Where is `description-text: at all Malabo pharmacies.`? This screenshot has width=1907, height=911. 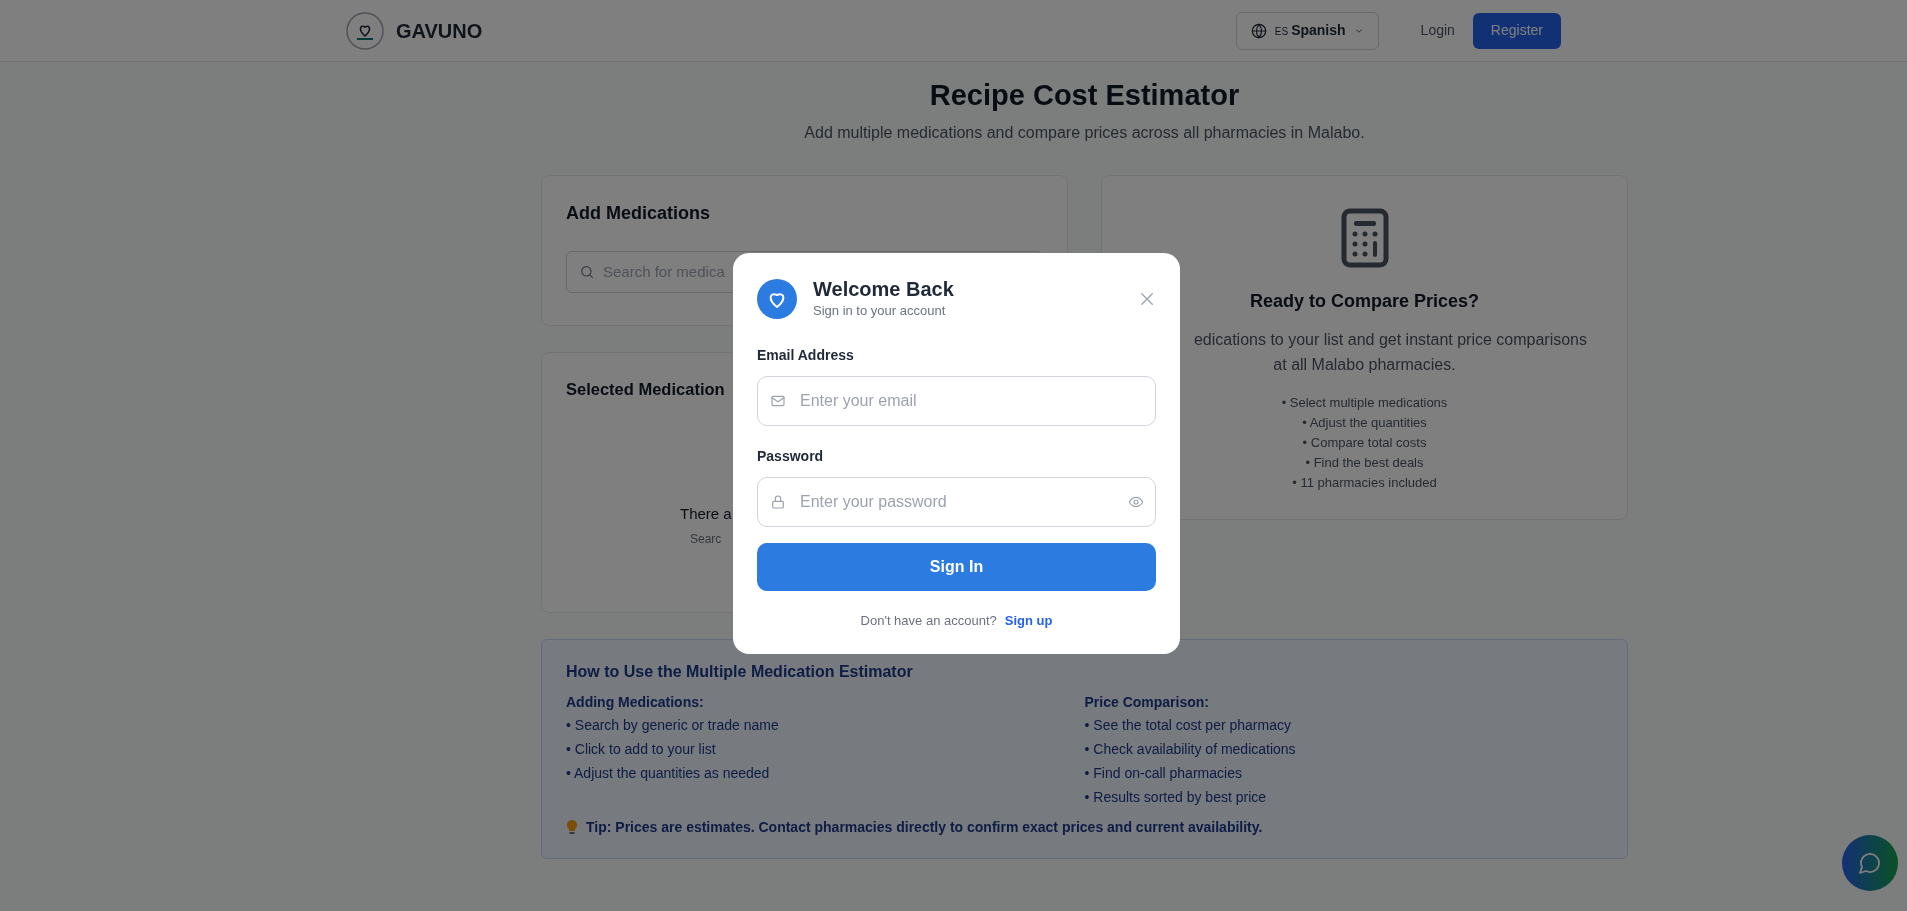 description-text: at all Malabo pharmacies. is located at coordinates (1364, 364).